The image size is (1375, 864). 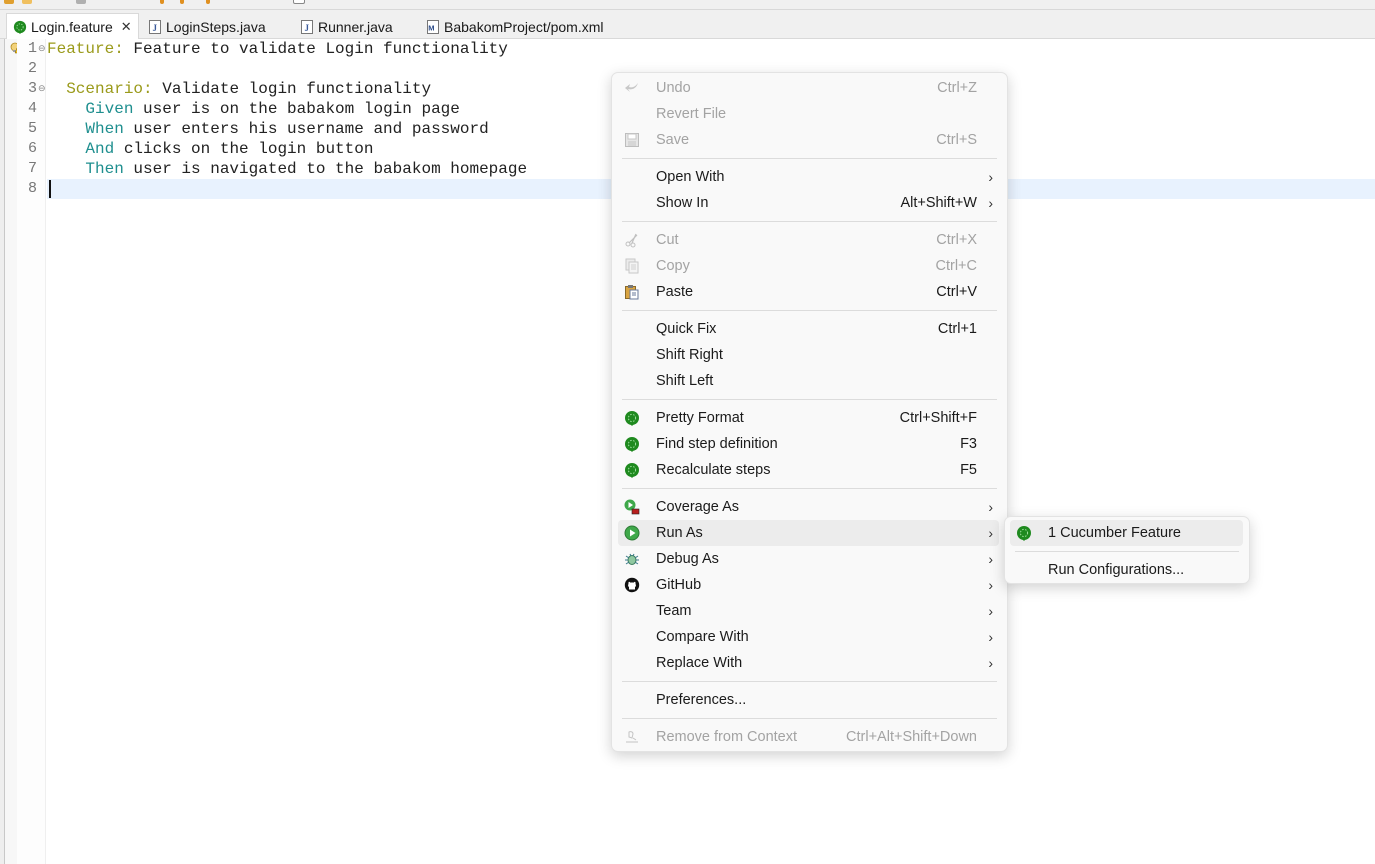 I want to click on menu-item-label: Revert File, so click(x=691, y=114).